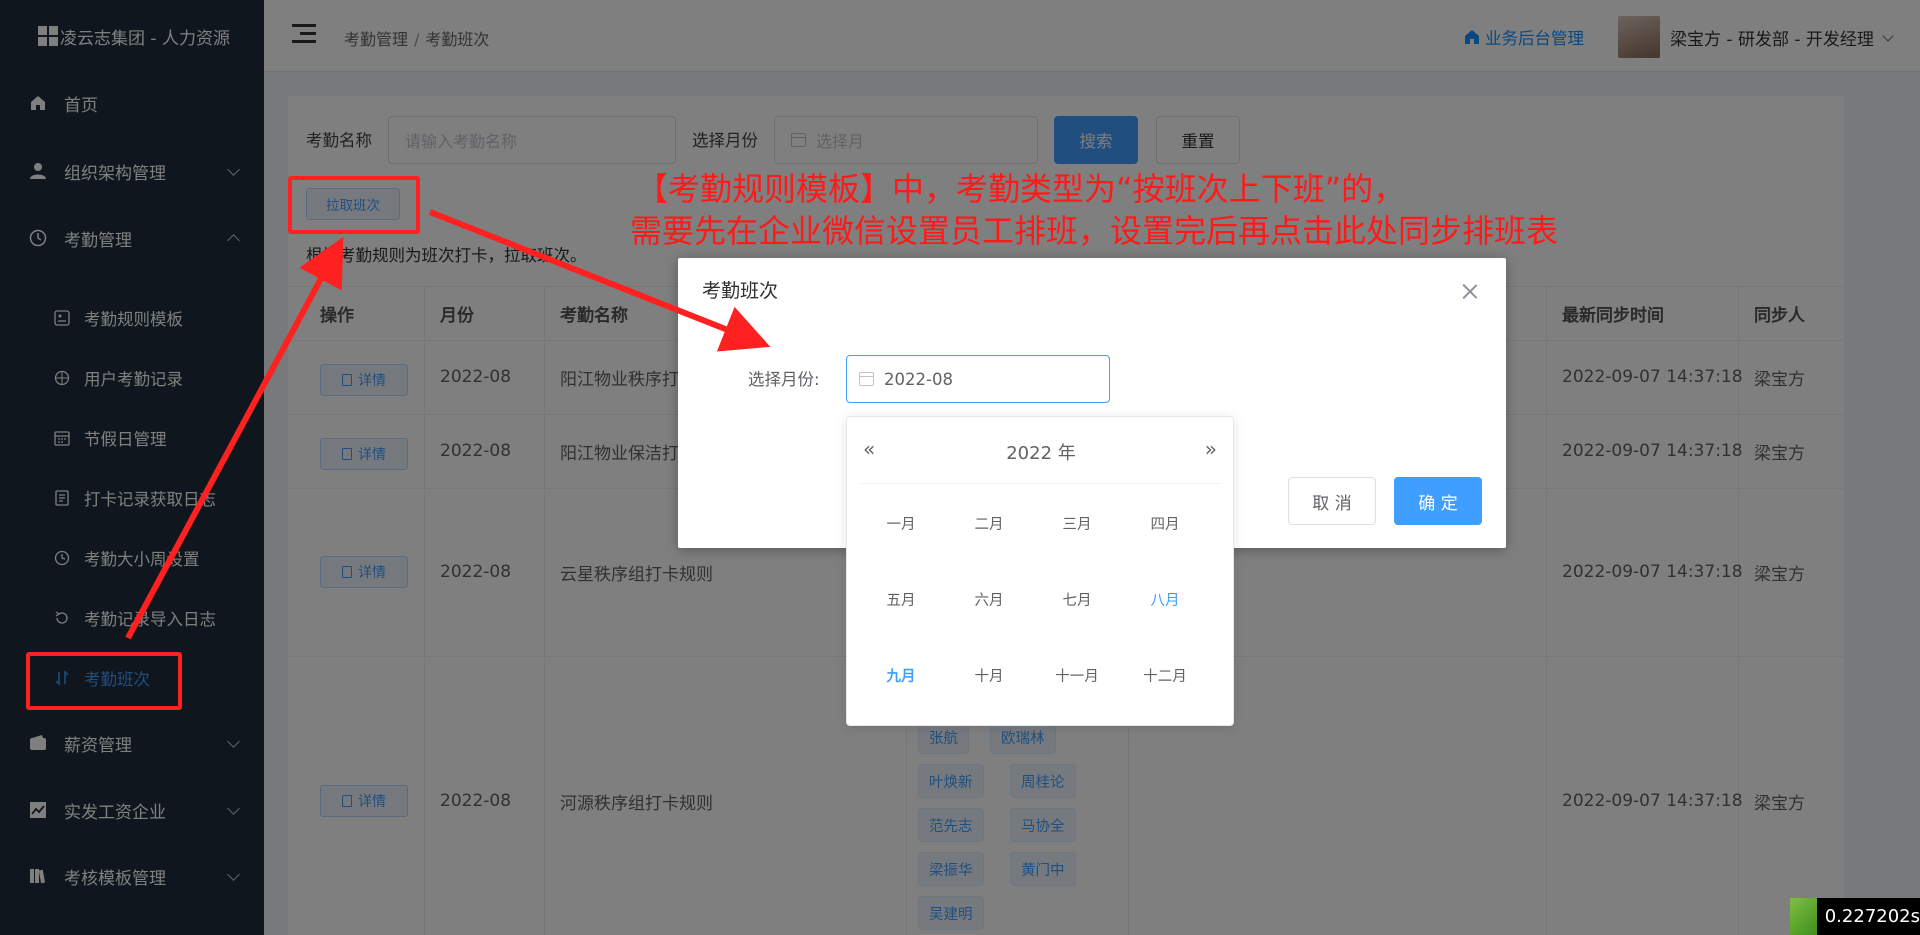  I want to click on next-year-icon: », so click(1211, 449).